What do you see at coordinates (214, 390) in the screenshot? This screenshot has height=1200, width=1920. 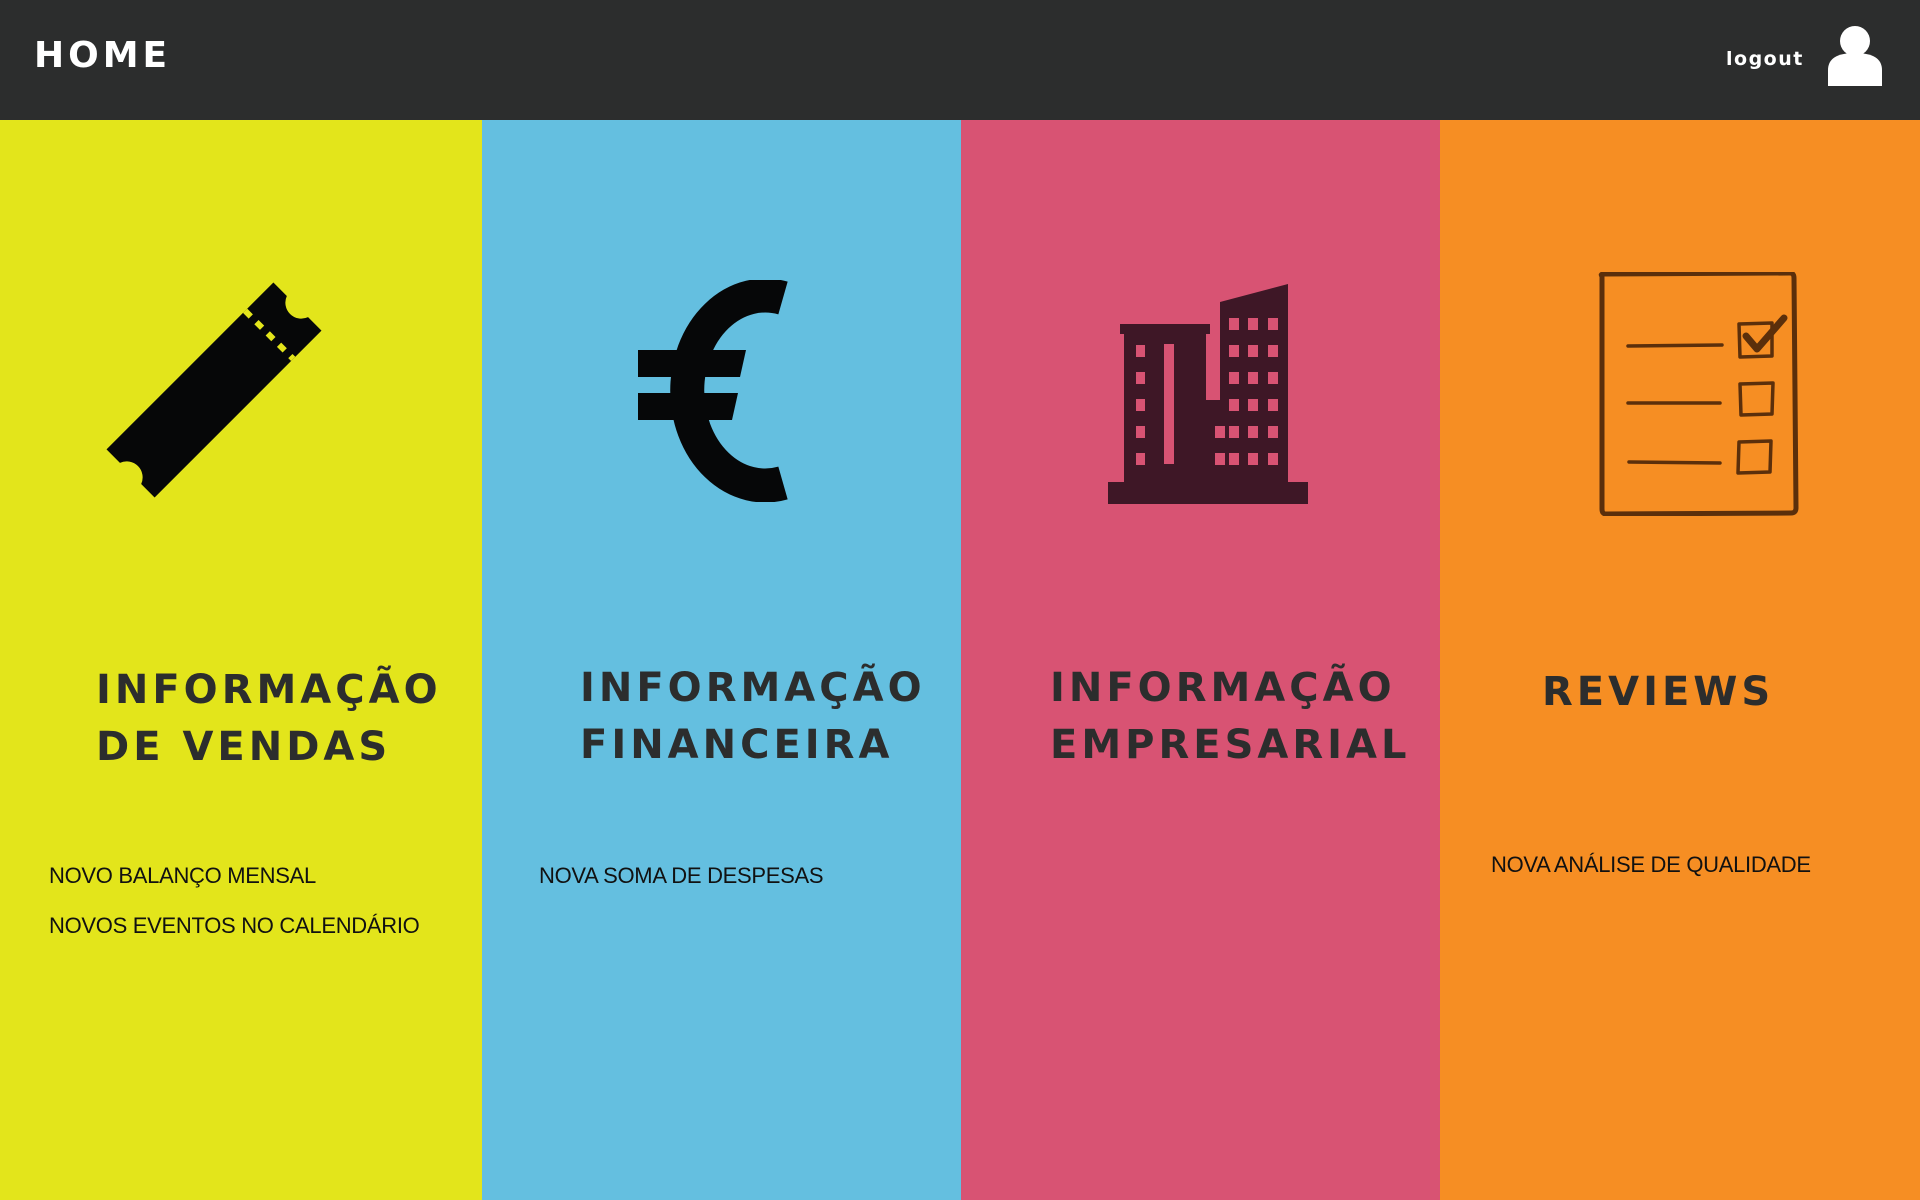 I see `ticket-icon` at bounding box center [214, 390].